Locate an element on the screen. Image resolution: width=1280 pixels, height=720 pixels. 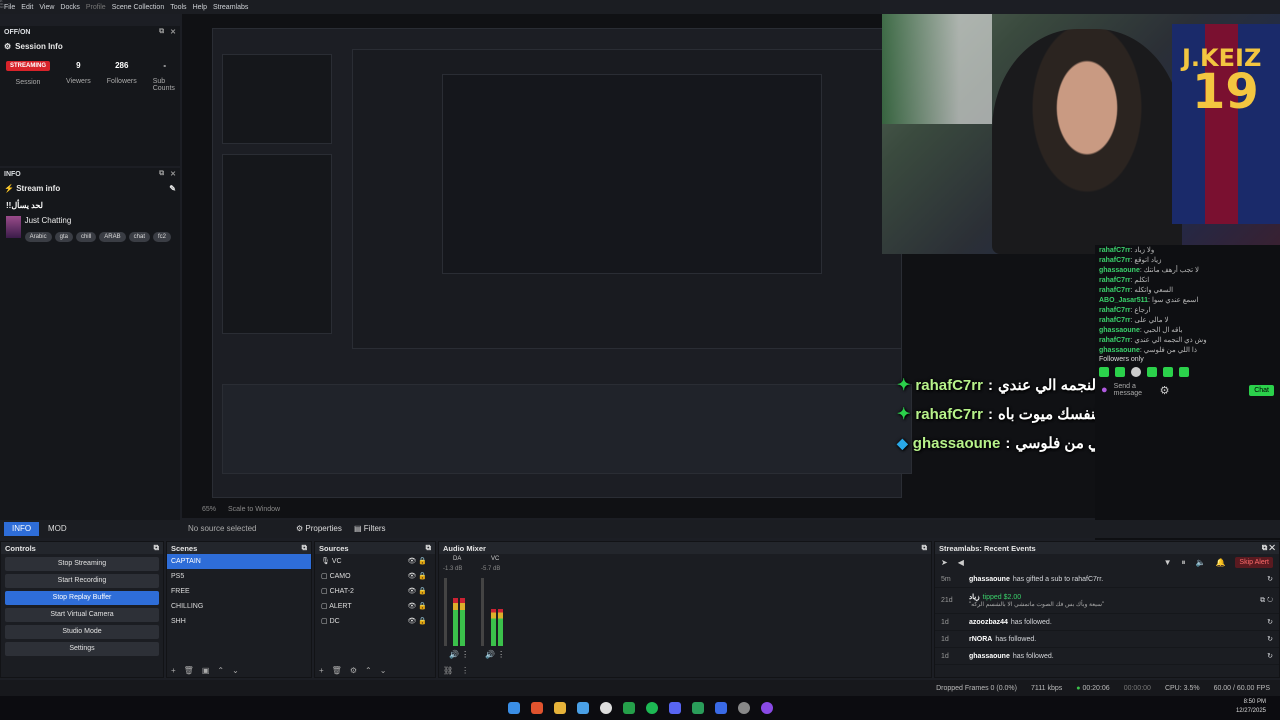
folder-icon is located at coordinates (559, 708).